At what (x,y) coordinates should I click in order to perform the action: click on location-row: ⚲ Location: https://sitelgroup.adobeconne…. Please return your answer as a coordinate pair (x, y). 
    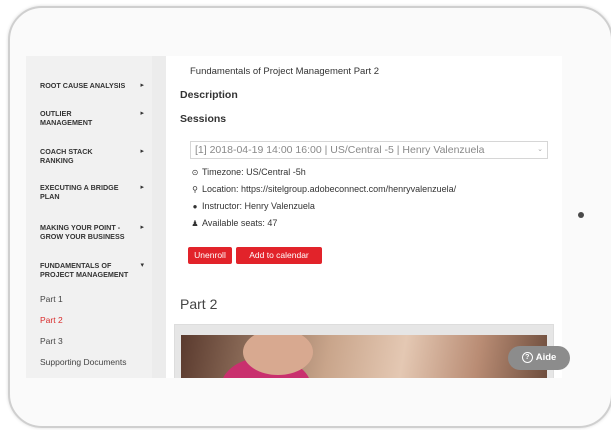
    Looking at the image, I should click on (323, 189).